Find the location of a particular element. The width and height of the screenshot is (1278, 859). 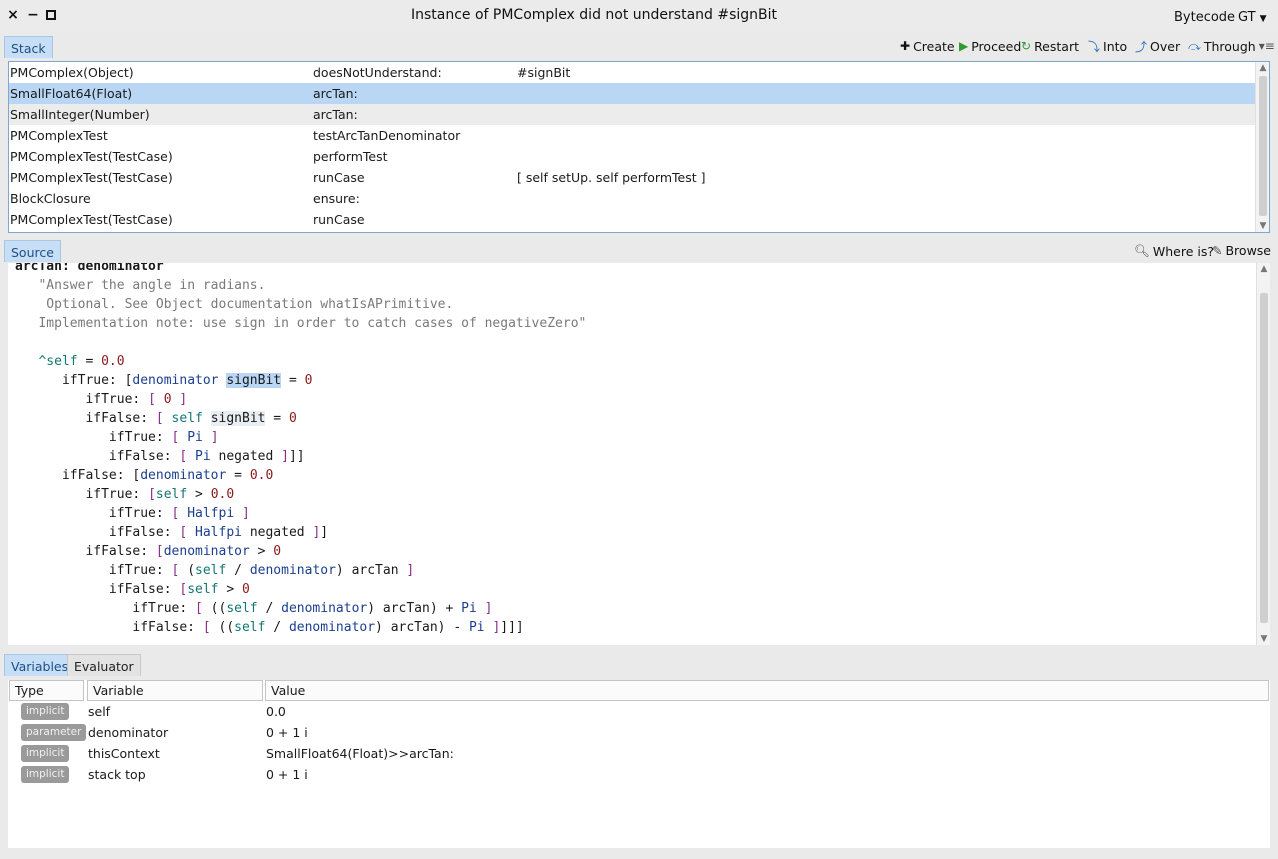

restart-button: ↻ Restart is located at coordinates (1050, 46).